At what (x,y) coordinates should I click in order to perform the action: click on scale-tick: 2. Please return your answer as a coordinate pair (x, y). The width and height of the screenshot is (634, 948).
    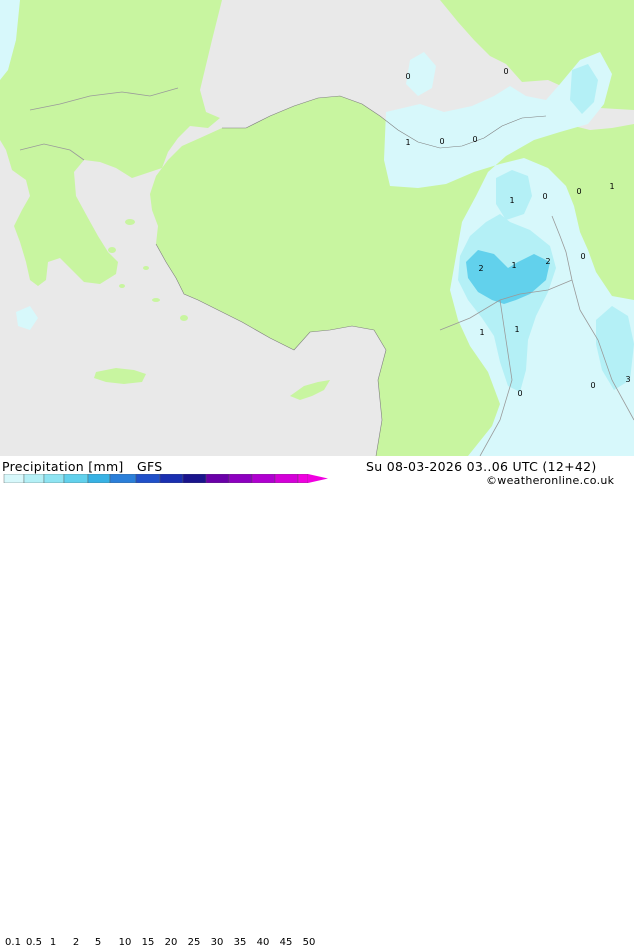
    Looking at the image, I should click on (76, 942).